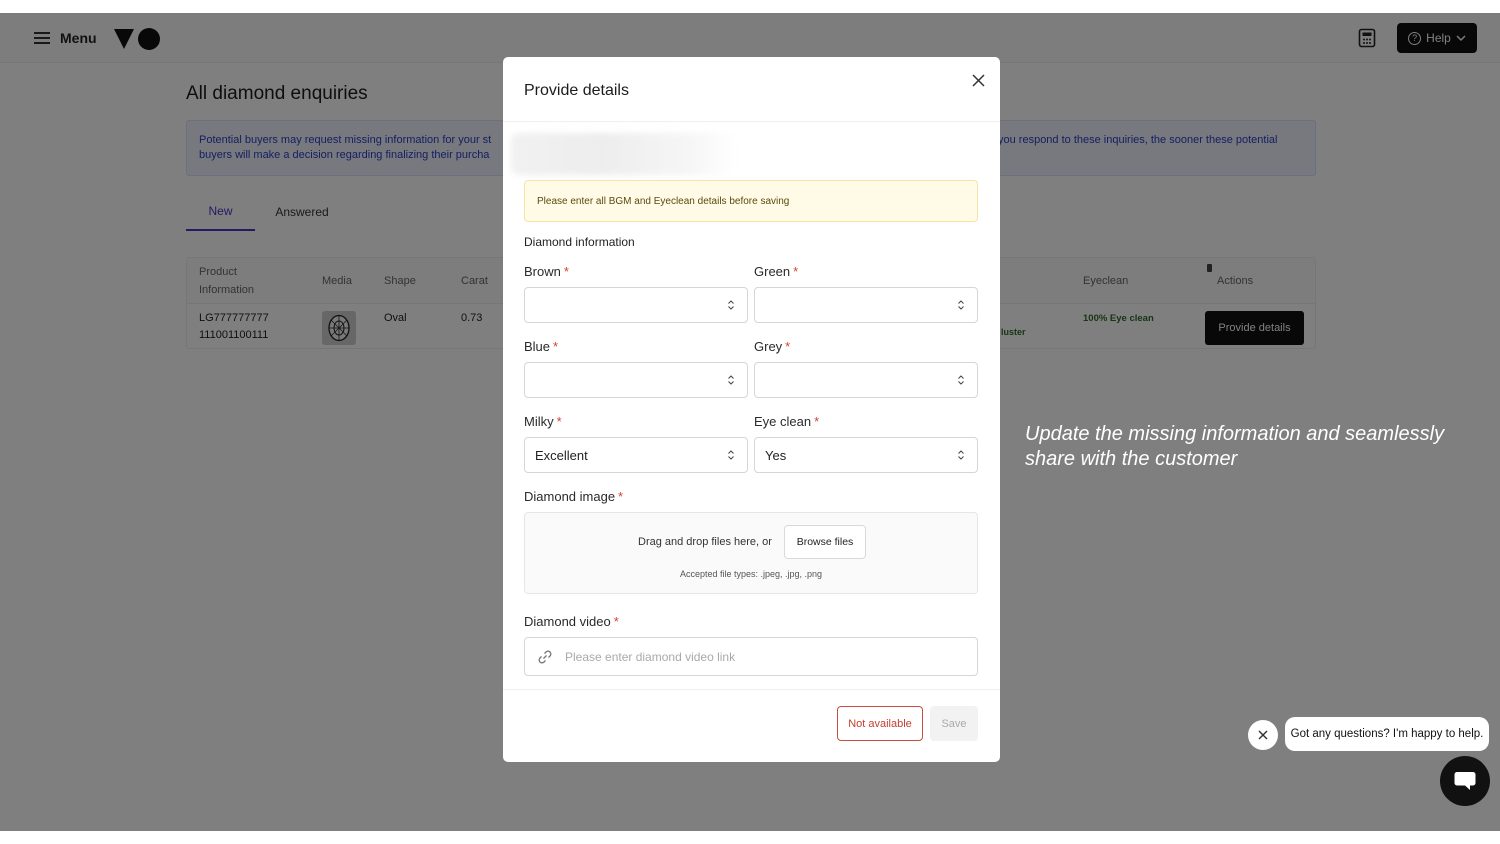 The width and height of the screenshot is (1500, 844). I want to click on chat-icon, so click(1465, 781).